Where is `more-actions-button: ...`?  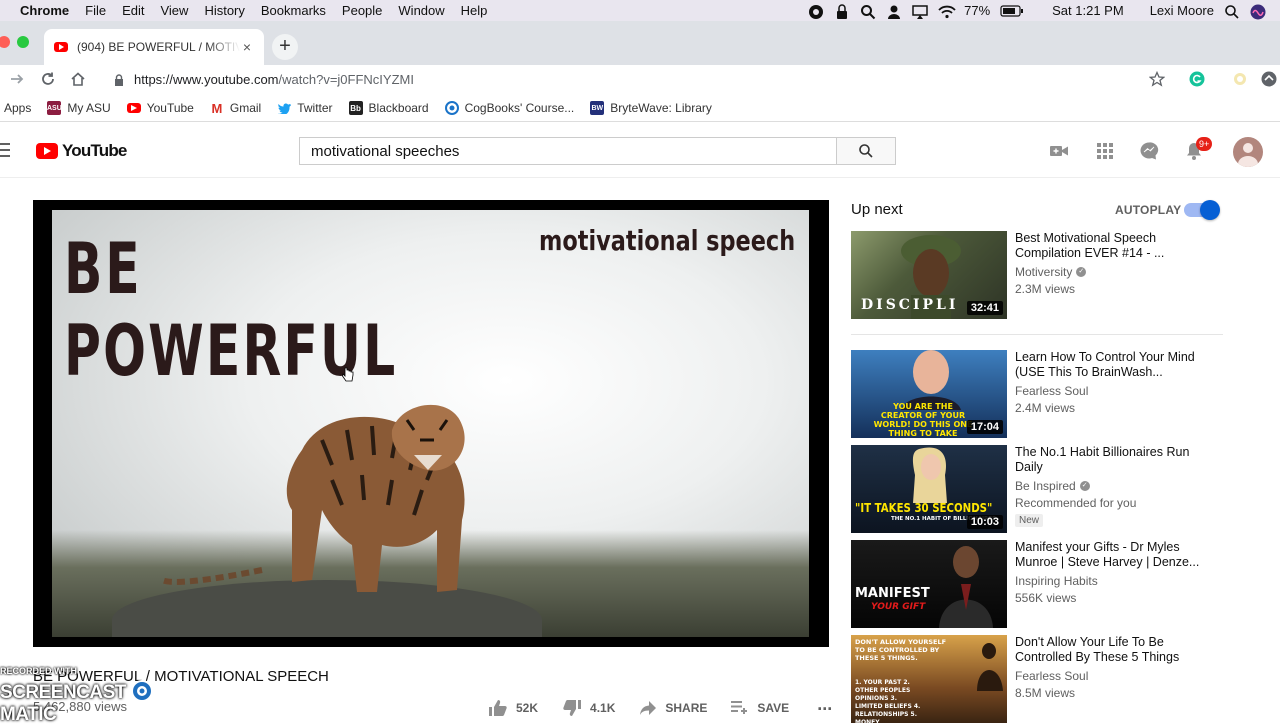
more-actions-button: ... is located at coordinates (824, 704).